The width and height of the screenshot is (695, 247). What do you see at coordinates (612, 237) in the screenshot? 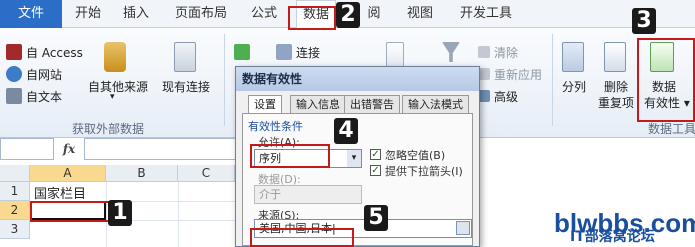
I see `watermark-site-name: IT部落窝论坛` at bounding box center [612, 237].